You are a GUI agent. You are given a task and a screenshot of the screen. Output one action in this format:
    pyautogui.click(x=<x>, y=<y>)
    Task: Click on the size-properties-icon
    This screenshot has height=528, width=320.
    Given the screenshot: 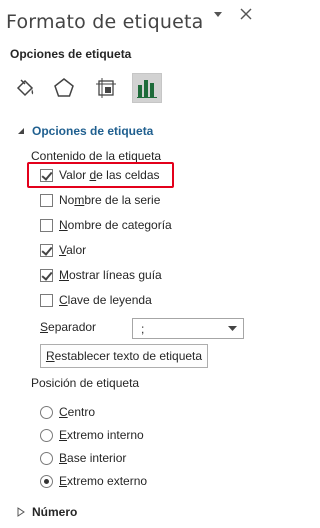 What is the action you would take?
    pyautogui.click(x=106, y=88)
    